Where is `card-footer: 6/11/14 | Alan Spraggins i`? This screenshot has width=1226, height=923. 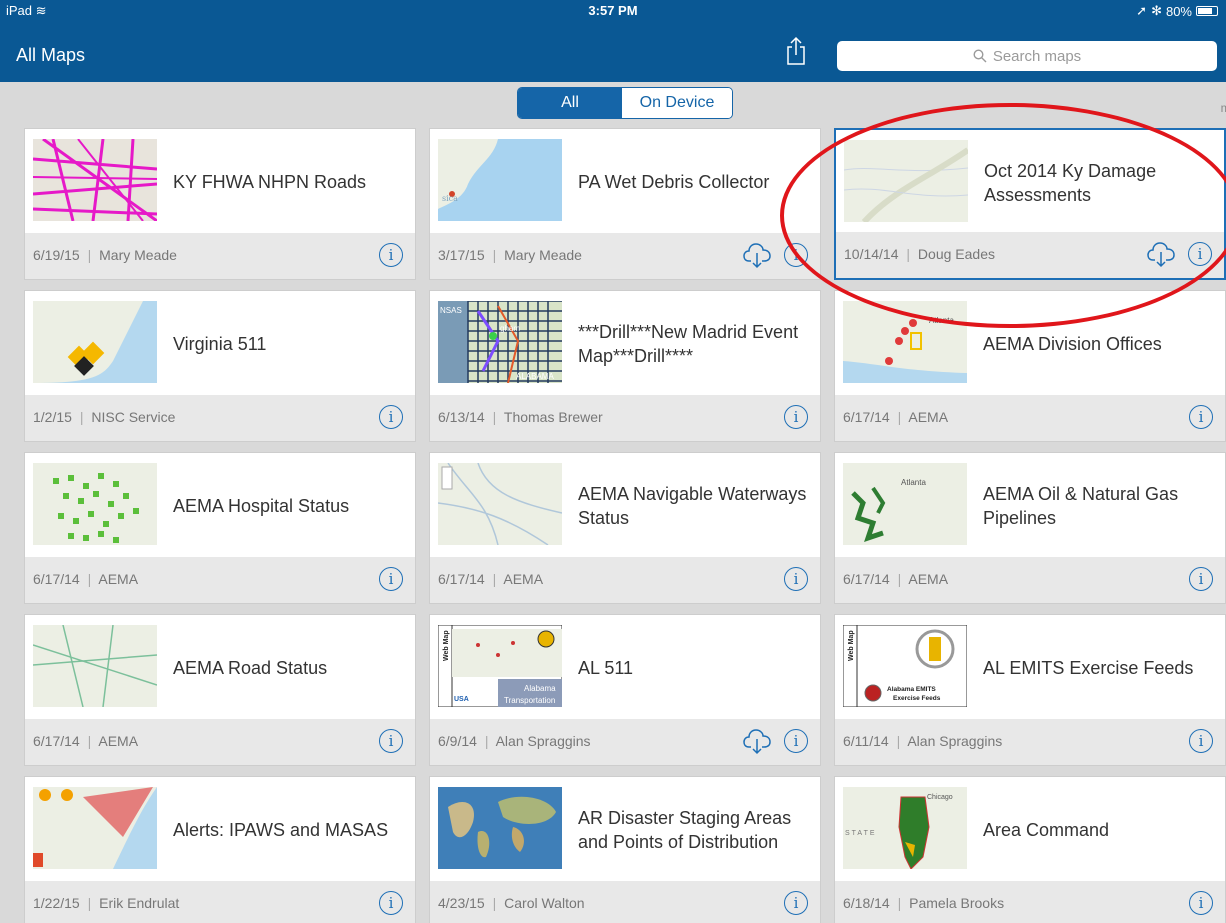
card-footer: 6/11/14 | Alan Spraggins i is located at coordinates (1030, 742).